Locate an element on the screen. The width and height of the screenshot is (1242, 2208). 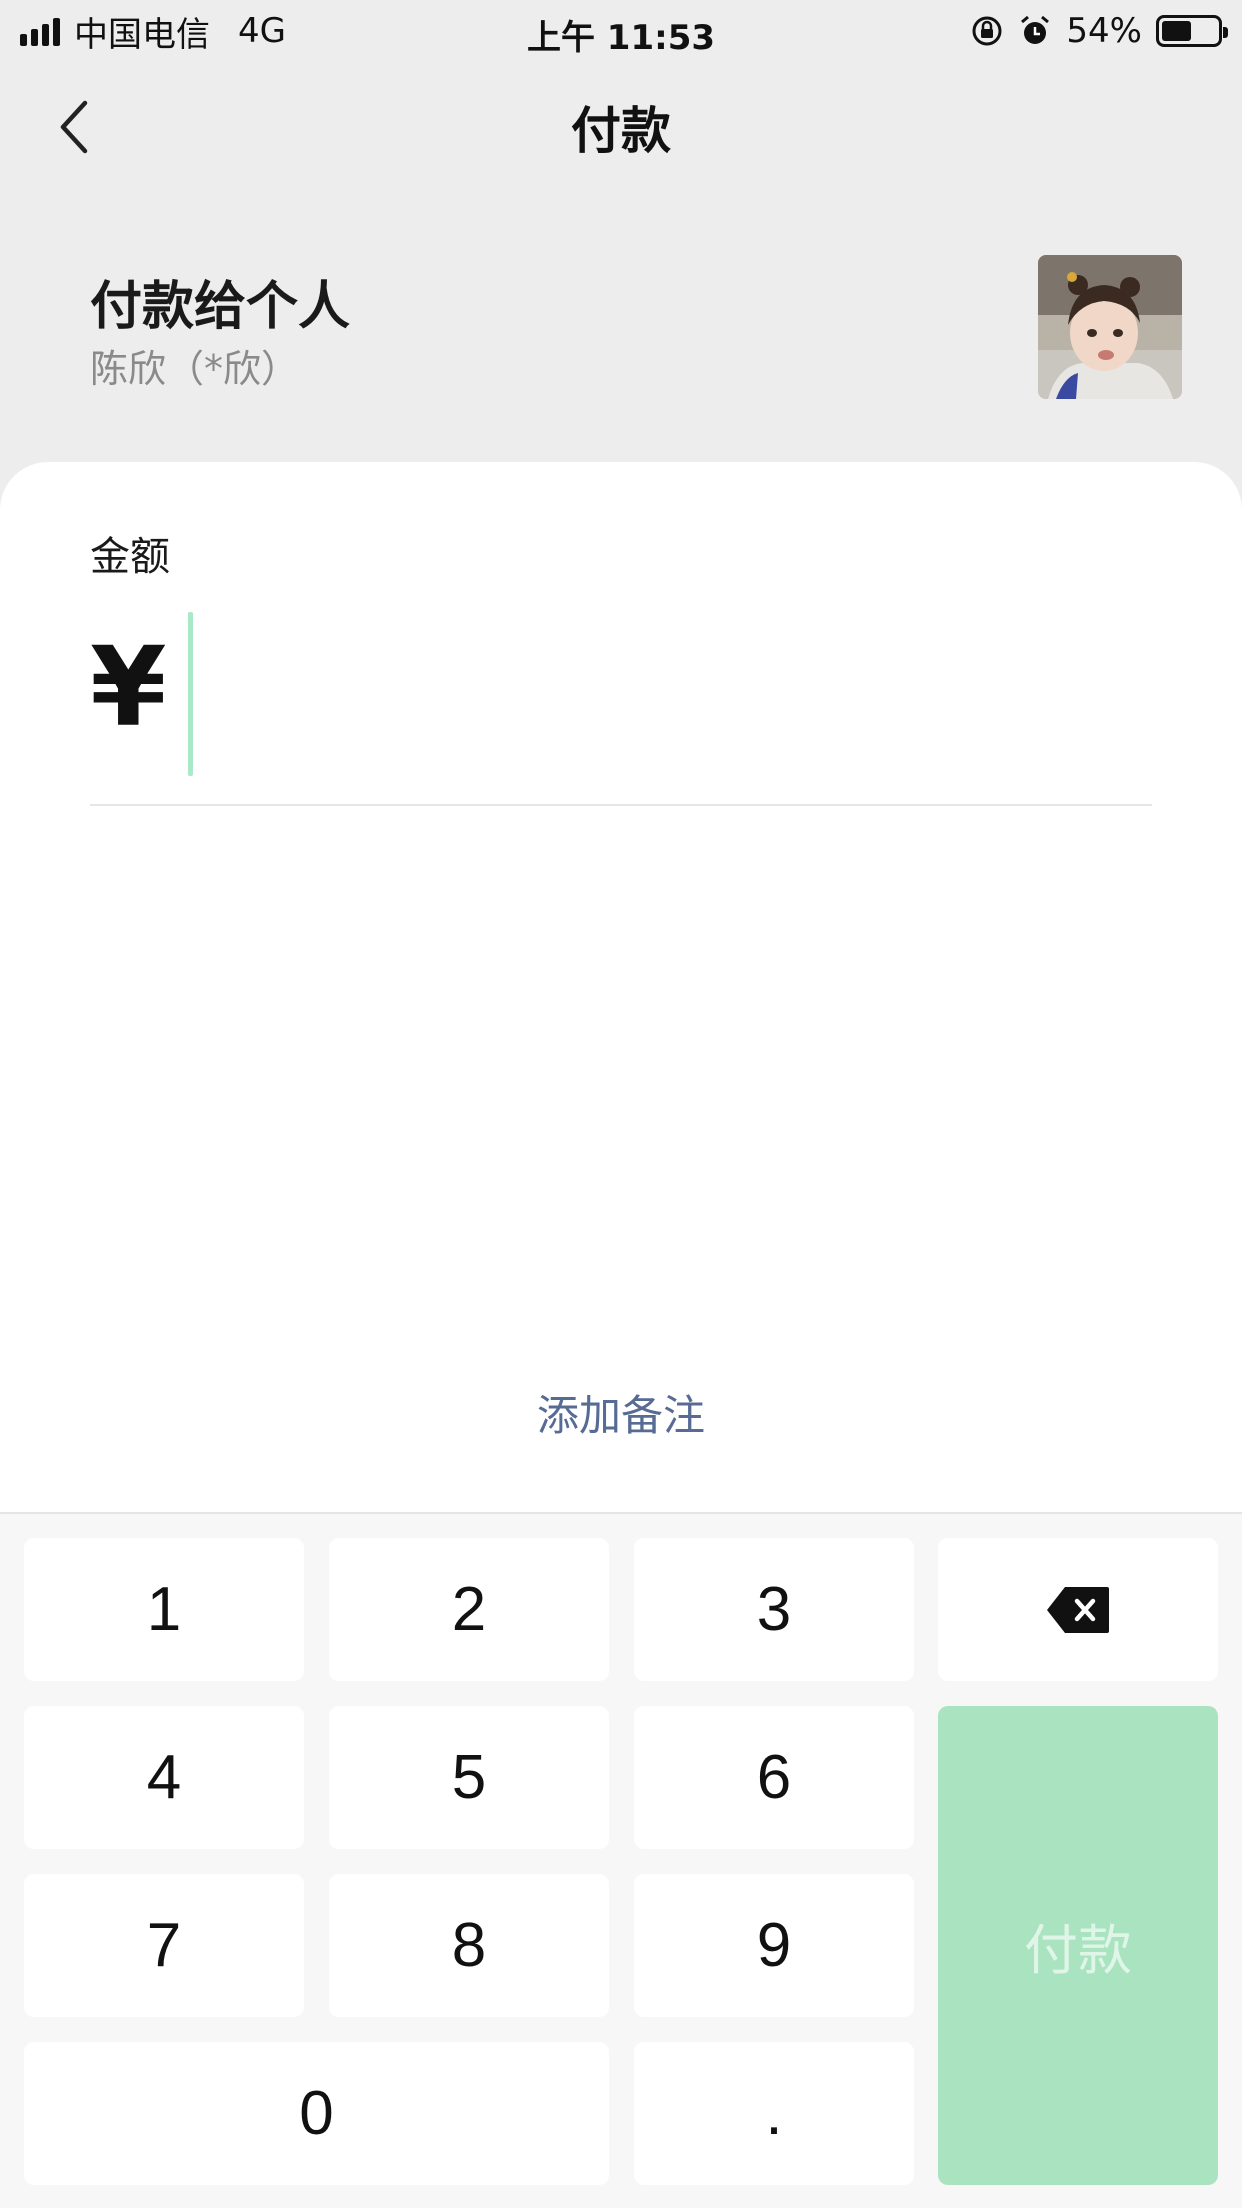
key-0: 0 is located at coordinates (316, 2113).